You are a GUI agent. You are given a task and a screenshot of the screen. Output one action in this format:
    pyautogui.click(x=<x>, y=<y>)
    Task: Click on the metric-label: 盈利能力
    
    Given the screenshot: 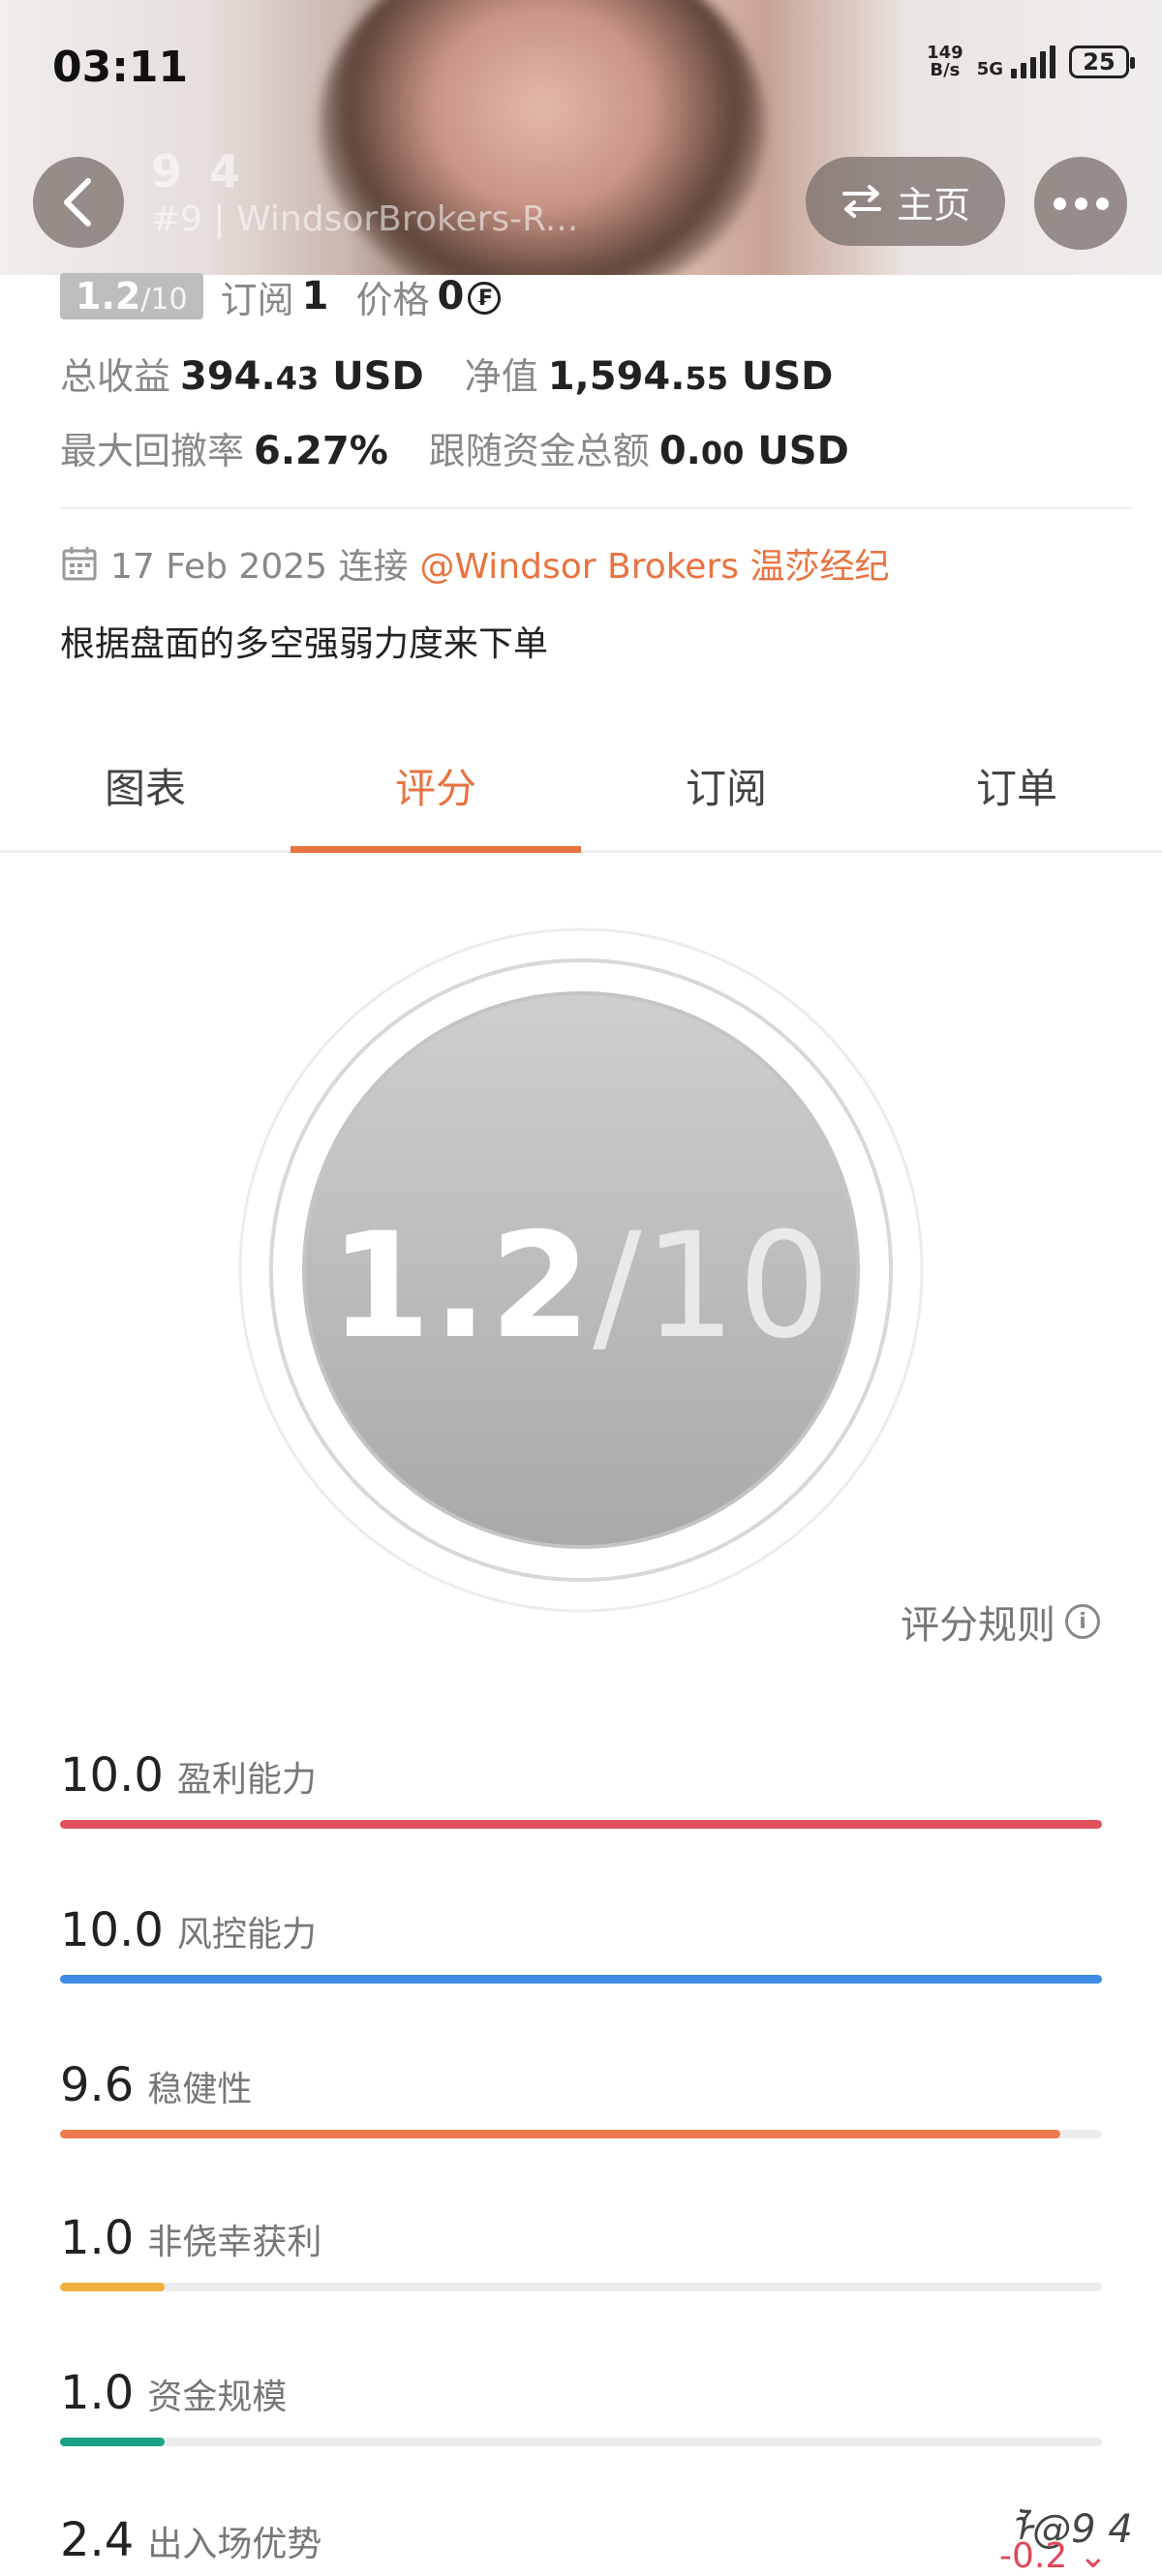 What is the action you would take?
    pyautogui.click(x=247, y=1780)
    